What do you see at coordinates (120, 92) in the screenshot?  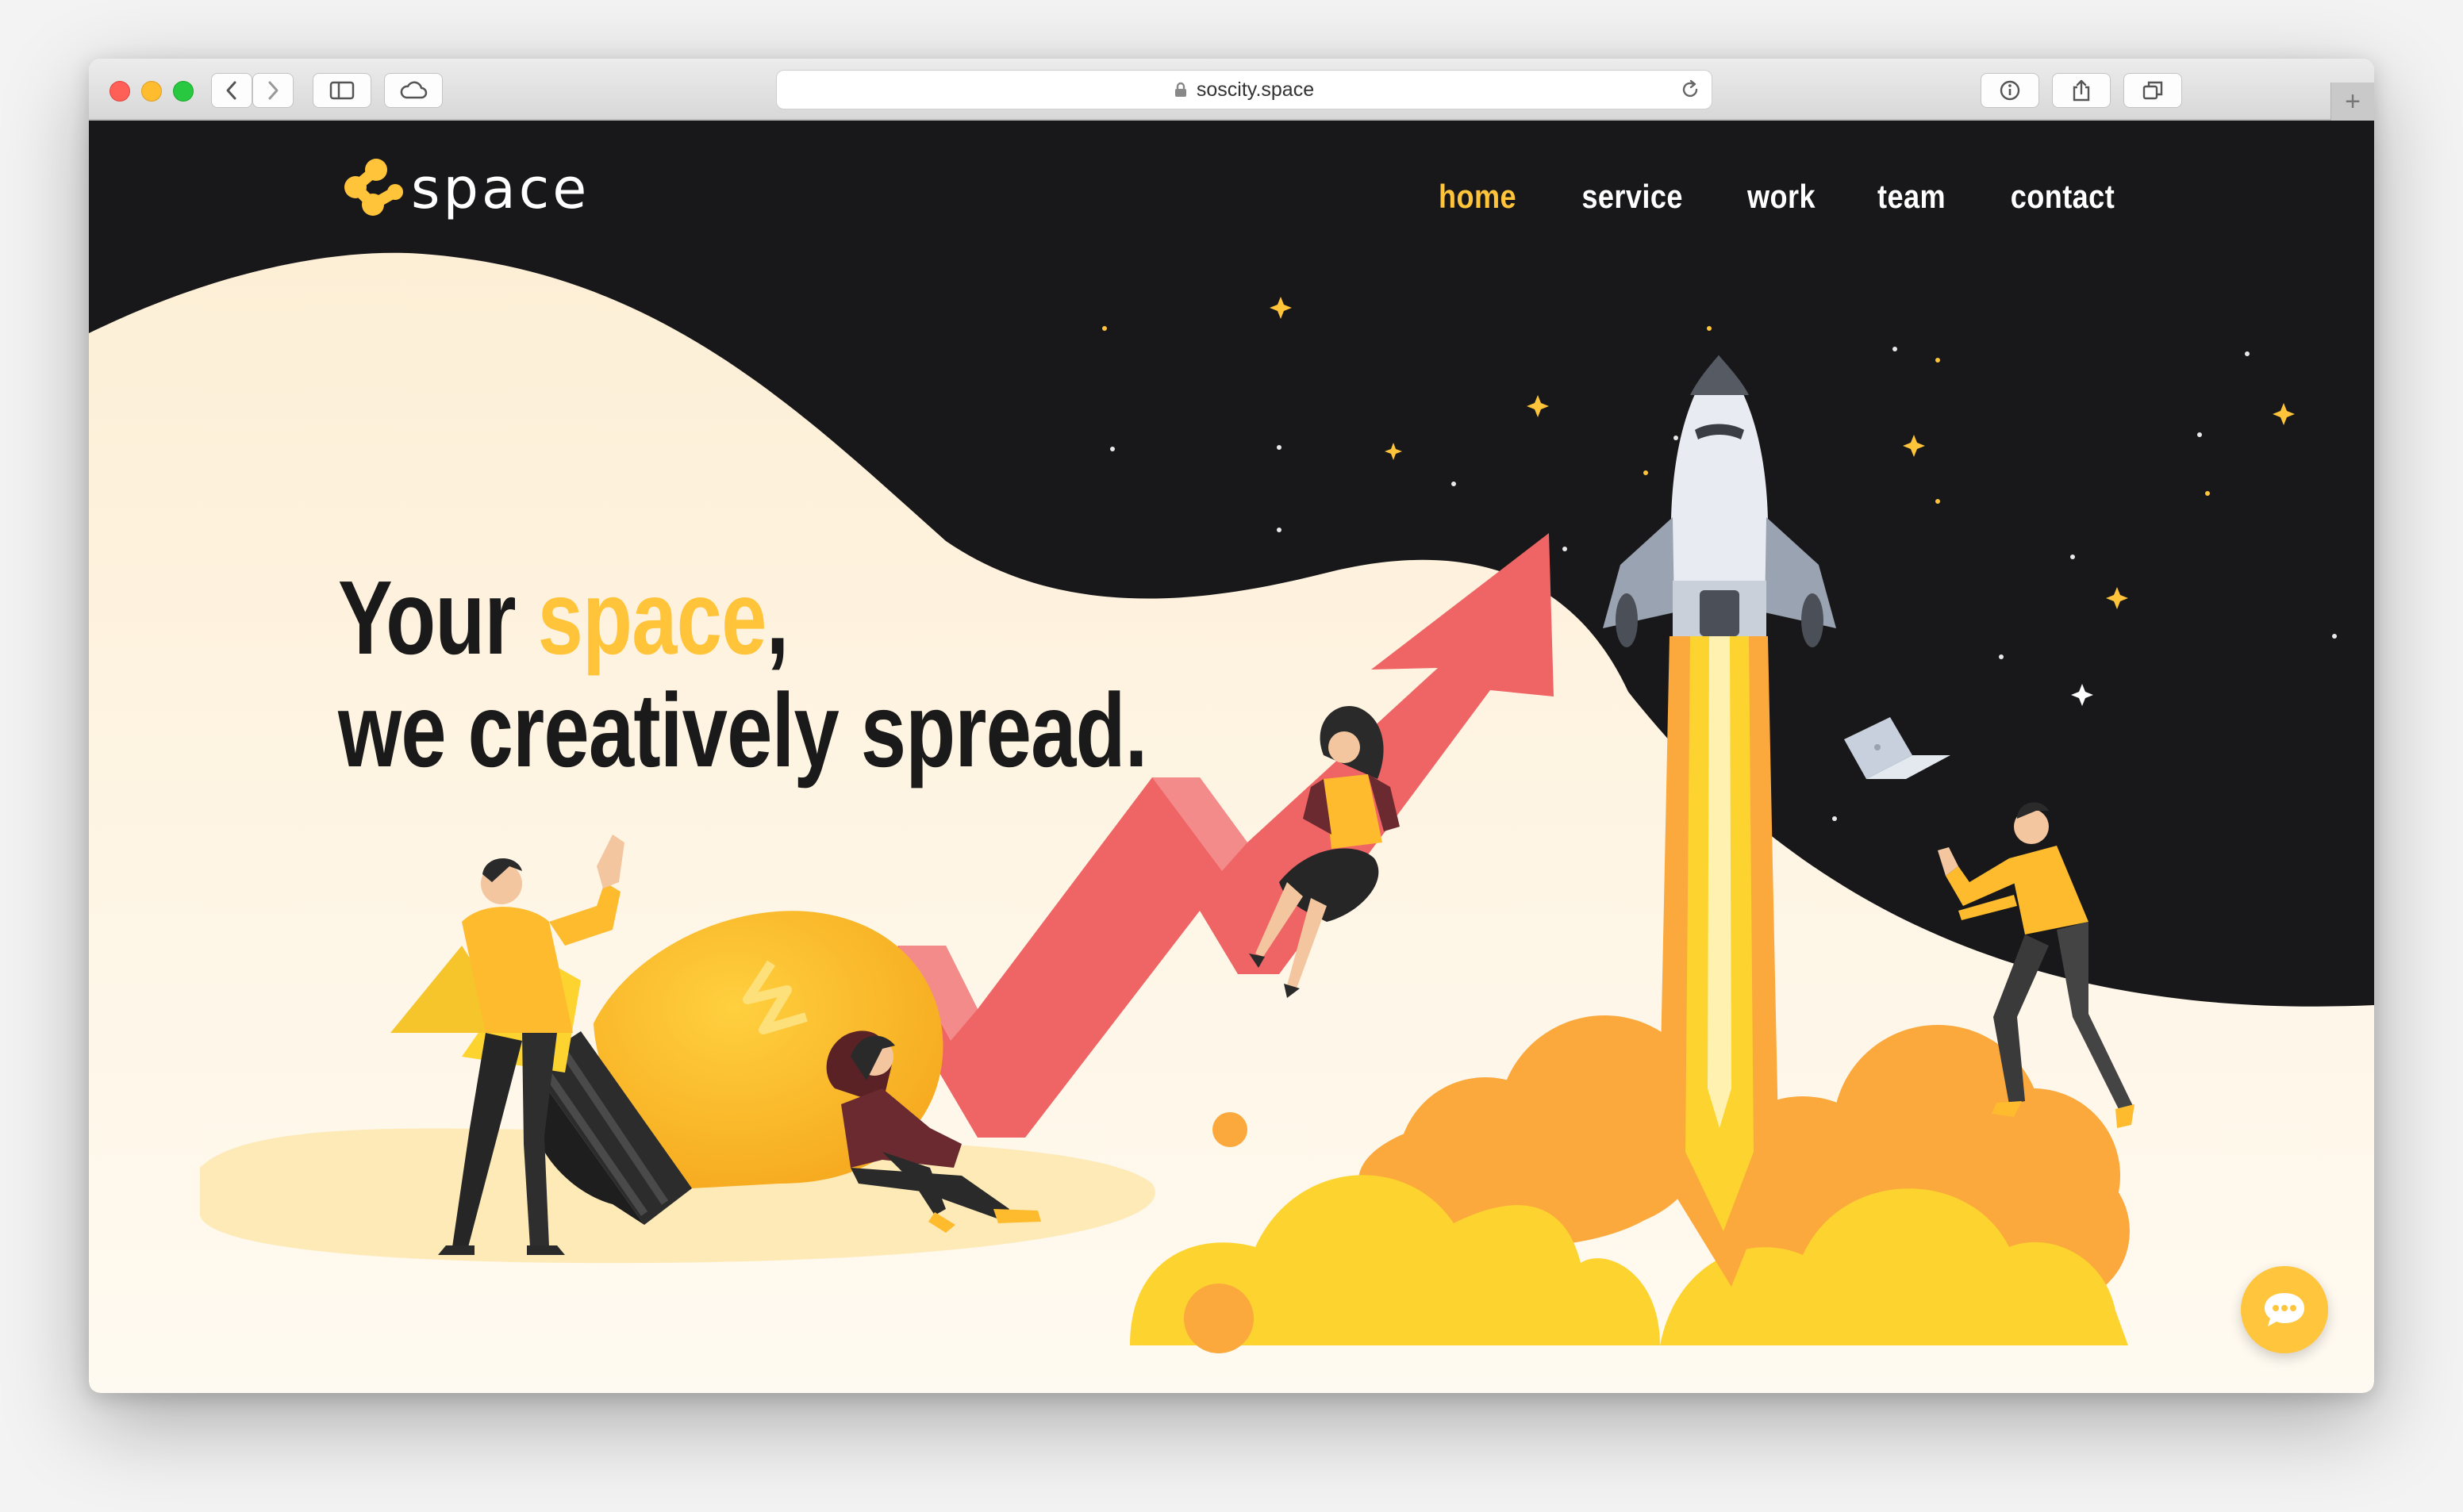 I see `close-window-button` at bounding box center [120, 92].